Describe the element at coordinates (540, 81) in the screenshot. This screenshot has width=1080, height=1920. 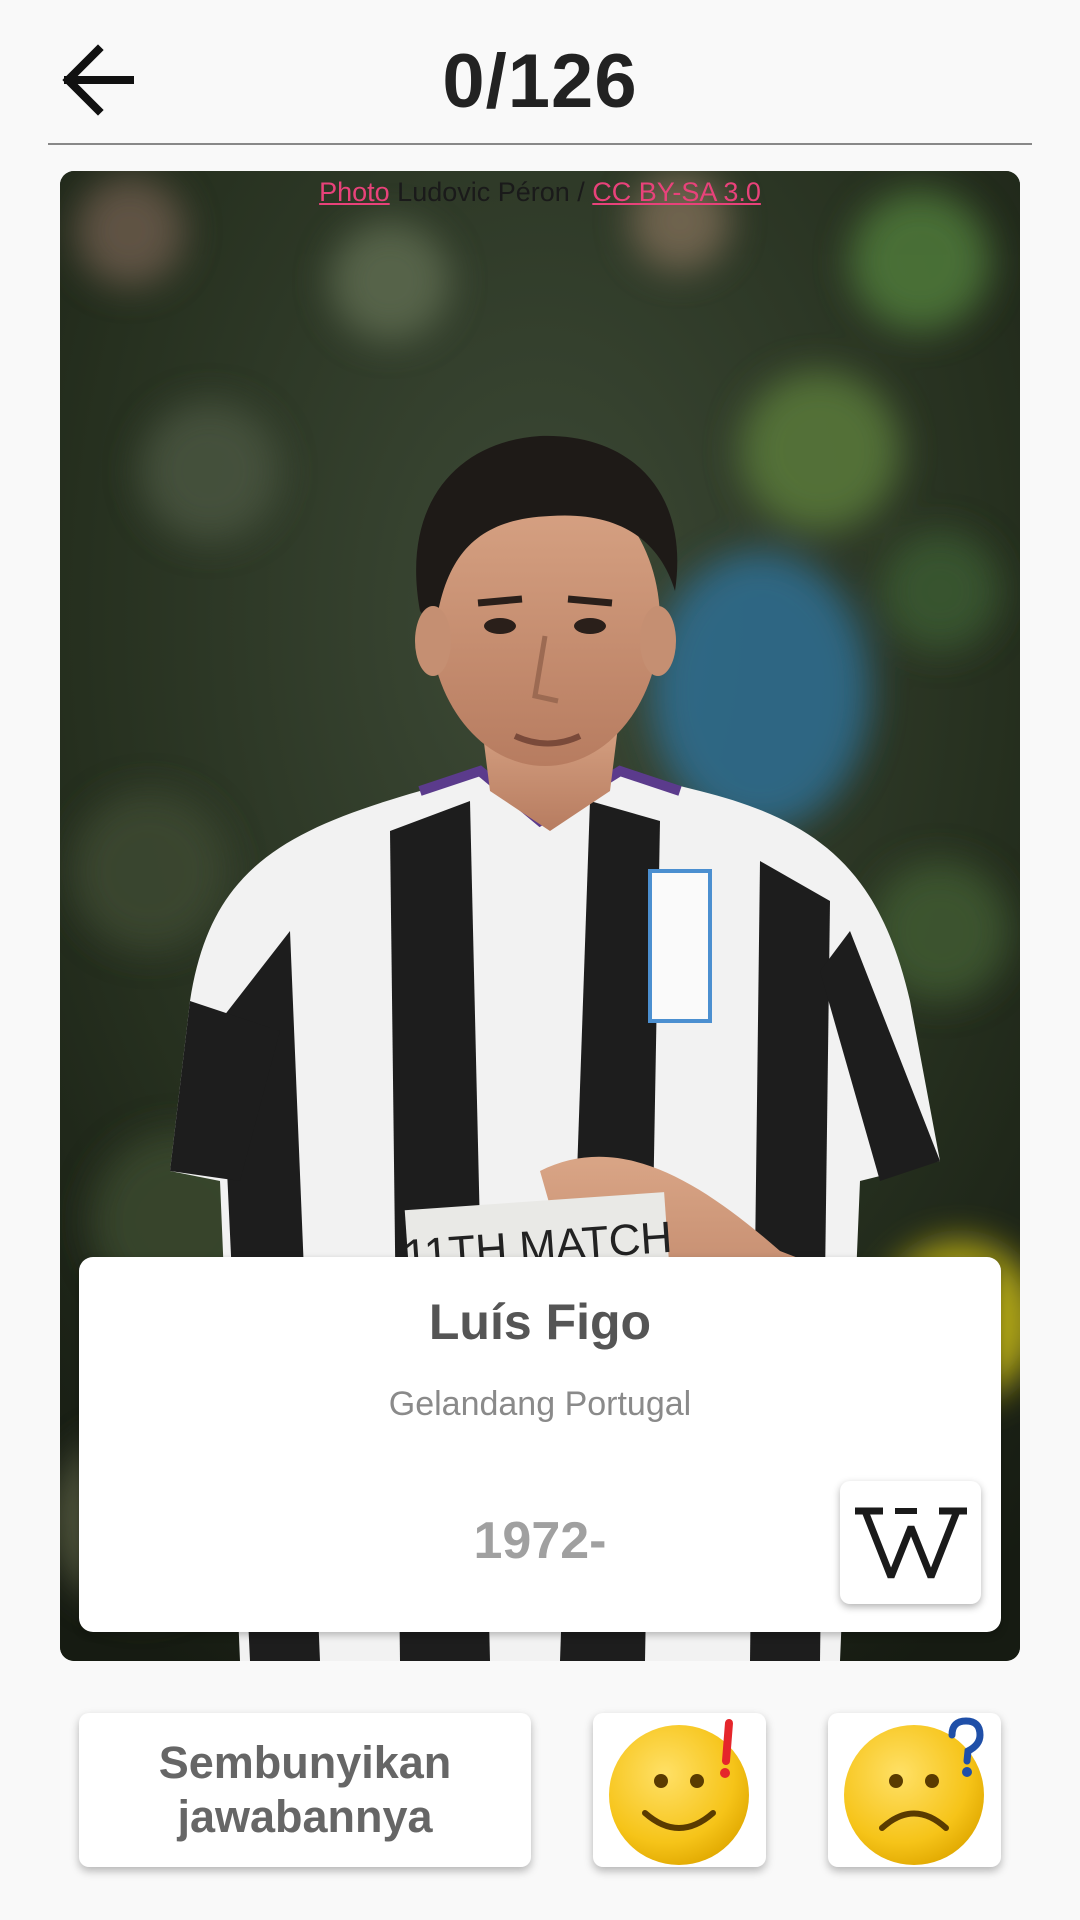
I see `progress-counter: 0/126` at that location.